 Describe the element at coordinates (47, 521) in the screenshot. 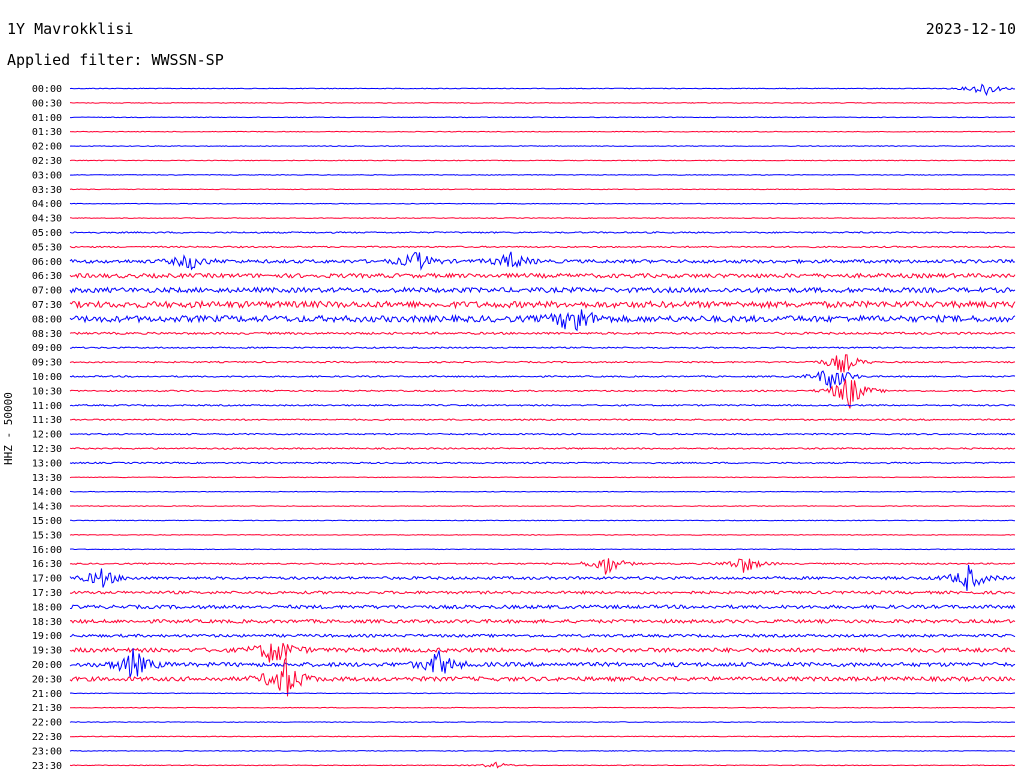

I see `time-tick-label: 15:00` at that location.